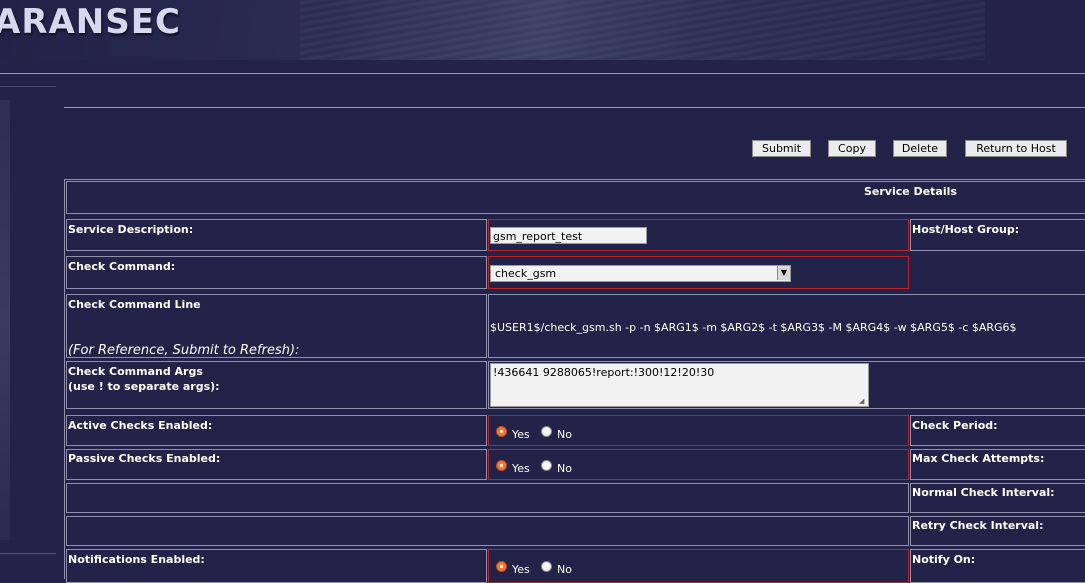 The width and height of the screenshot is (1085, 583). Describe the element at coordinates (144, 386) in the screenshot. I see `check-command-args-hint: (use ! to separate args):` at that location.